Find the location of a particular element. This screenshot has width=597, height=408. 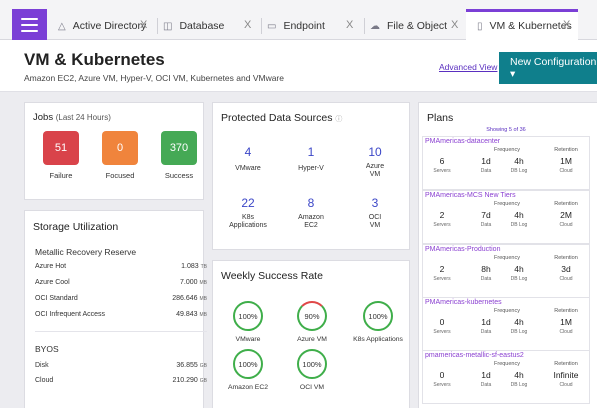

plan-name-link: pmamericas-metallic-sf-eastus2 is located at coordinates (474, 355).